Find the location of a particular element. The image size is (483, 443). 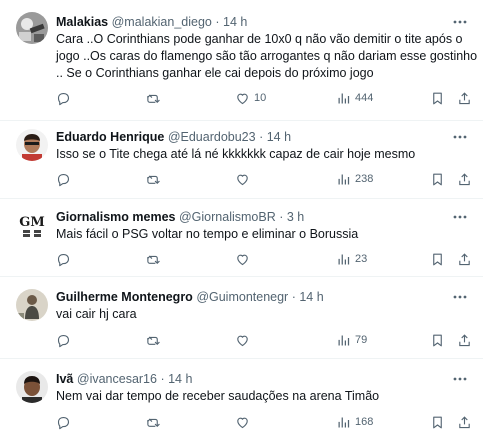

tweet-actions: 79 is located at coordinates (264, 340).